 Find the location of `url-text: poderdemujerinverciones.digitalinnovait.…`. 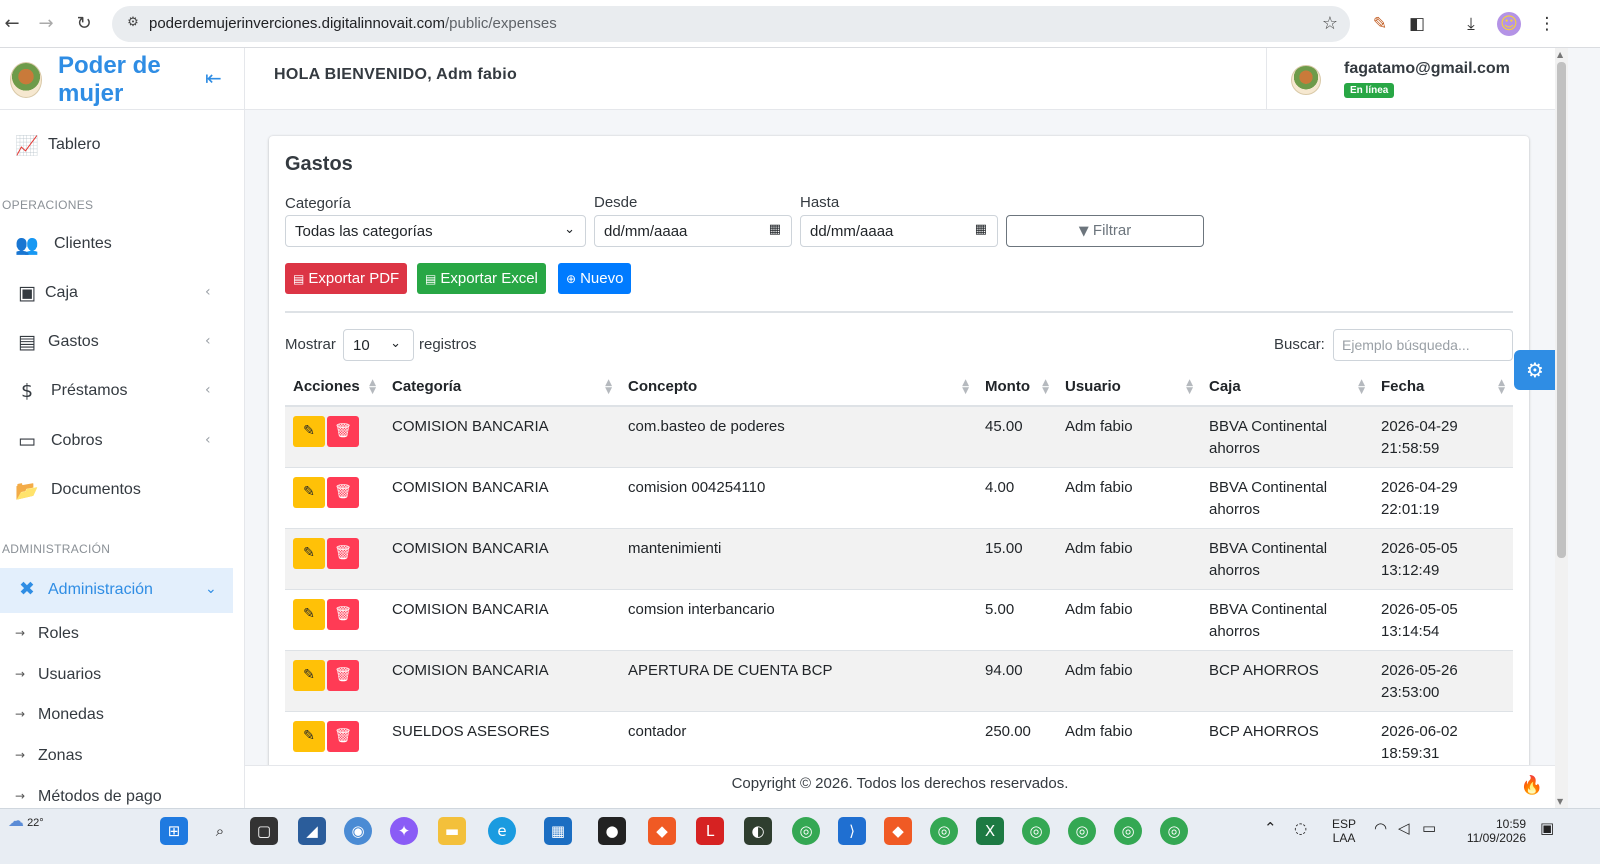

url-text: poderdemujerinverciones.digitalinnovait.… is located at coordinates (353, 23).